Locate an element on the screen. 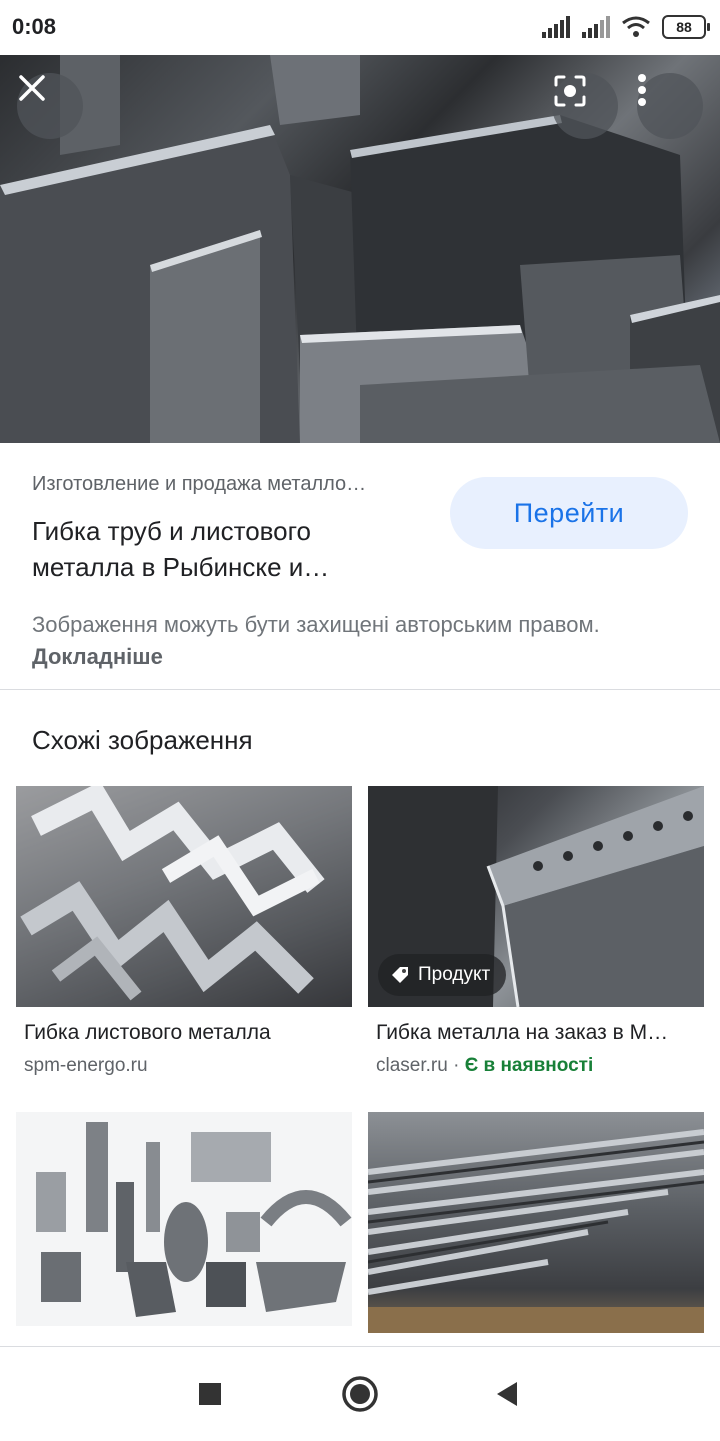 The width and height of the screenshot is (720, 1441). wifi-icon is located at coordinates (636, 26).